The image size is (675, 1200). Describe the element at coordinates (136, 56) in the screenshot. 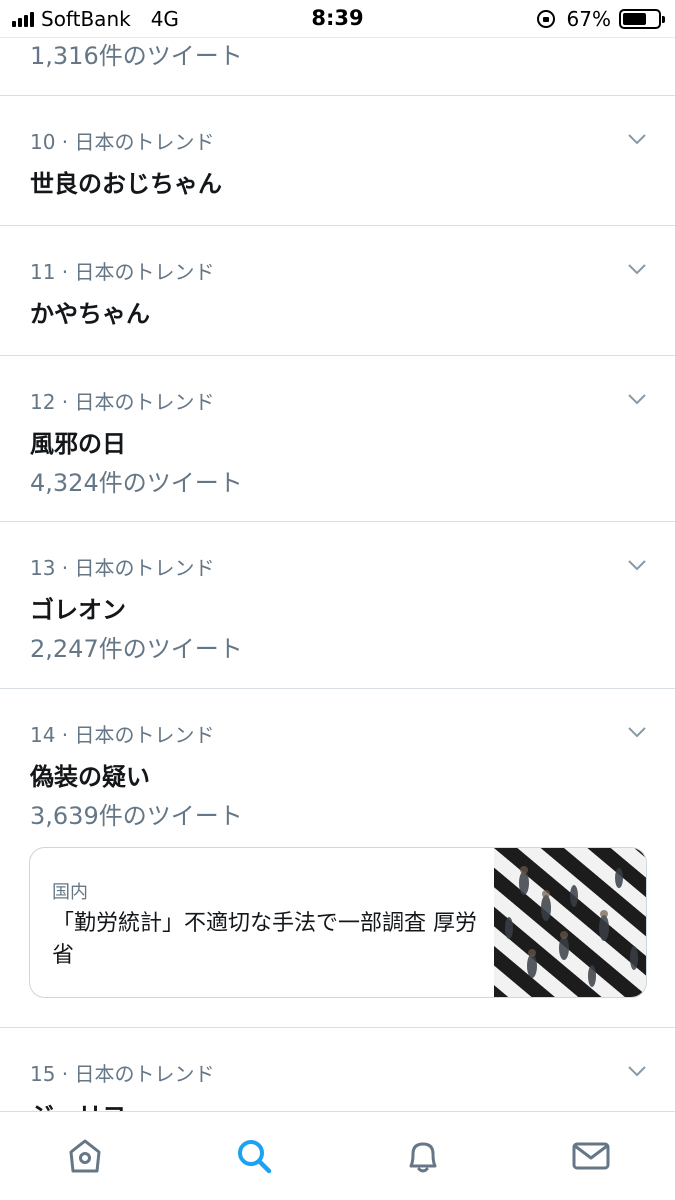

I see `trend-tweet-count: 1,316件のツイート` at that location.